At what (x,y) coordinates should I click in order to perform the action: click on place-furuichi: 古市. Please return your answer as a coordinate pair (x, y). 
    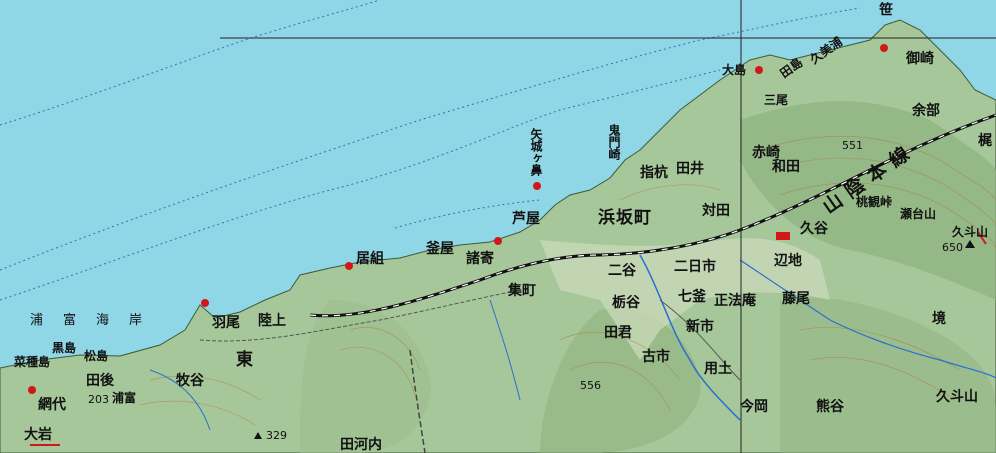
    Looking at the image, I should click on (656, 357).